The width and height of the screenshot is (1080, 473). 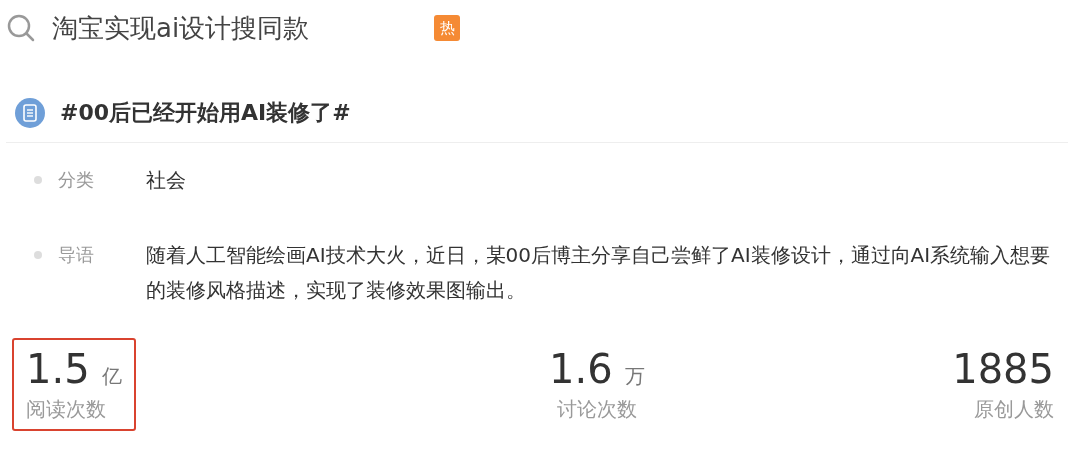 I want to click on search-query: 淘宝实现ai设计搜同款, so click(x=238, y=28).